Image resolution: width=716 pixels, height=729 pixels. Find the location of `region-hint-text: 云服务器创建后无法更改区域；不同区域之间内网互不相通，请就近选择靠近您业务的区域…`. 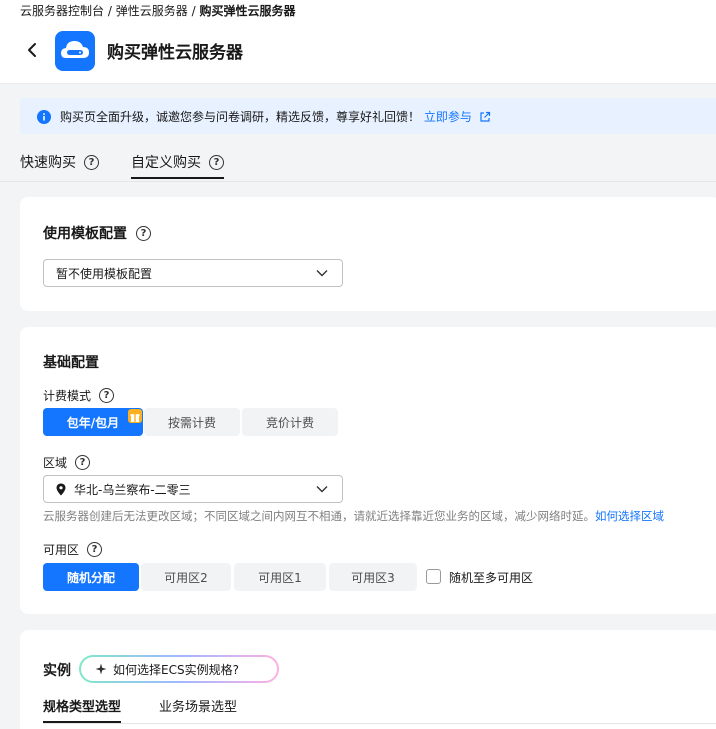

region-hint-text: 云服务器创建后无法更改区域；不同区域之间内网互不相通，请就近选择靠近您业务的区域… is located at coordinates (319, 516).